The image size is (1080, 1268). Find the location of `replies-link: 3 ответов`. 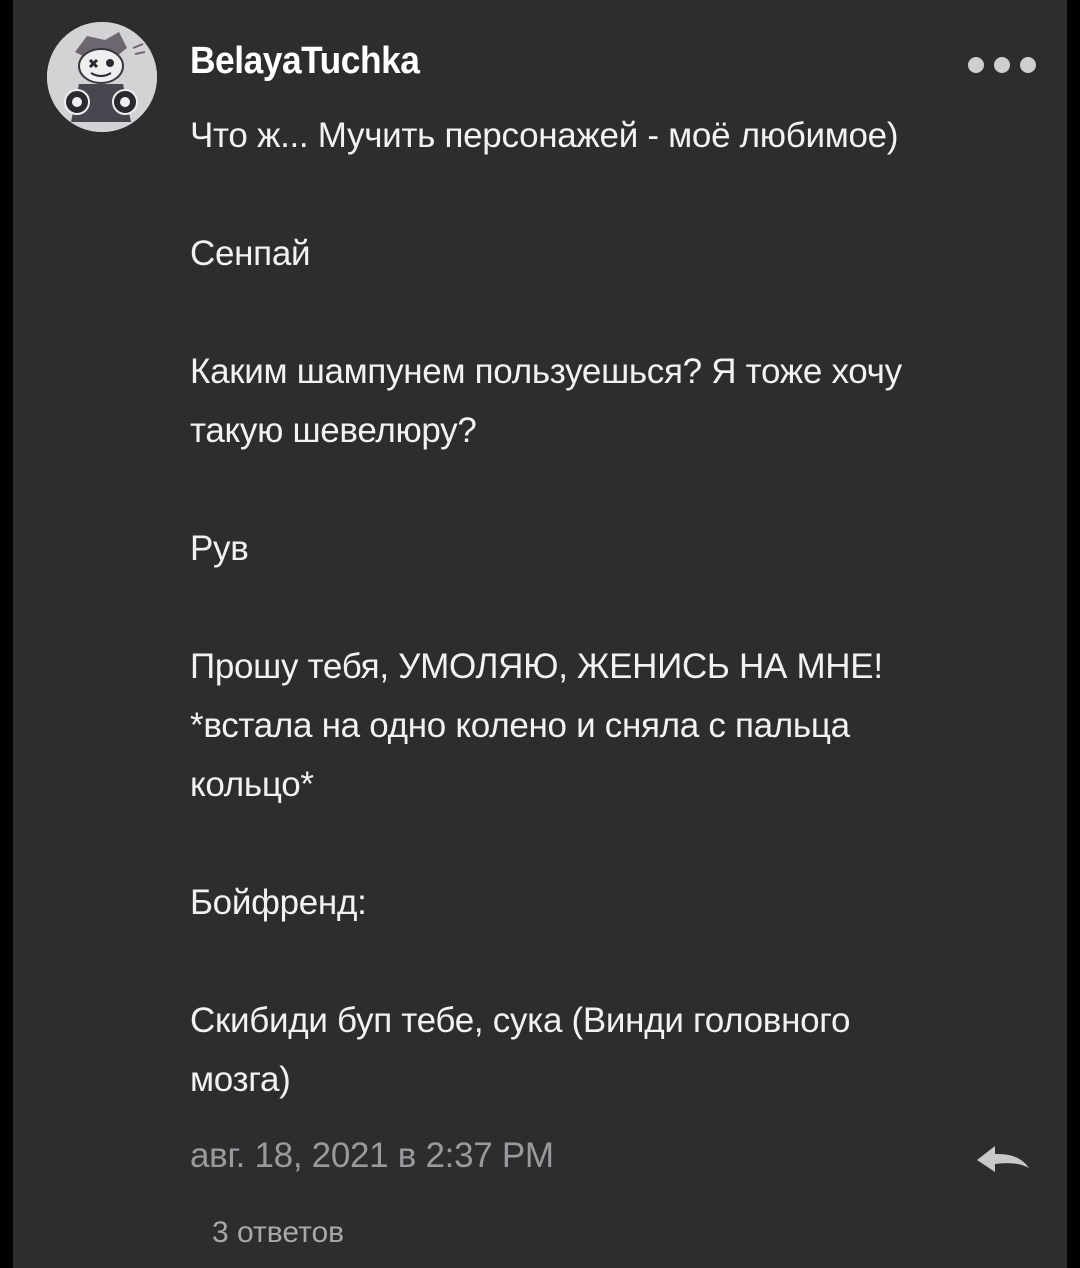

replies-link: 3 ответов is located at coordinates (278, 1233).